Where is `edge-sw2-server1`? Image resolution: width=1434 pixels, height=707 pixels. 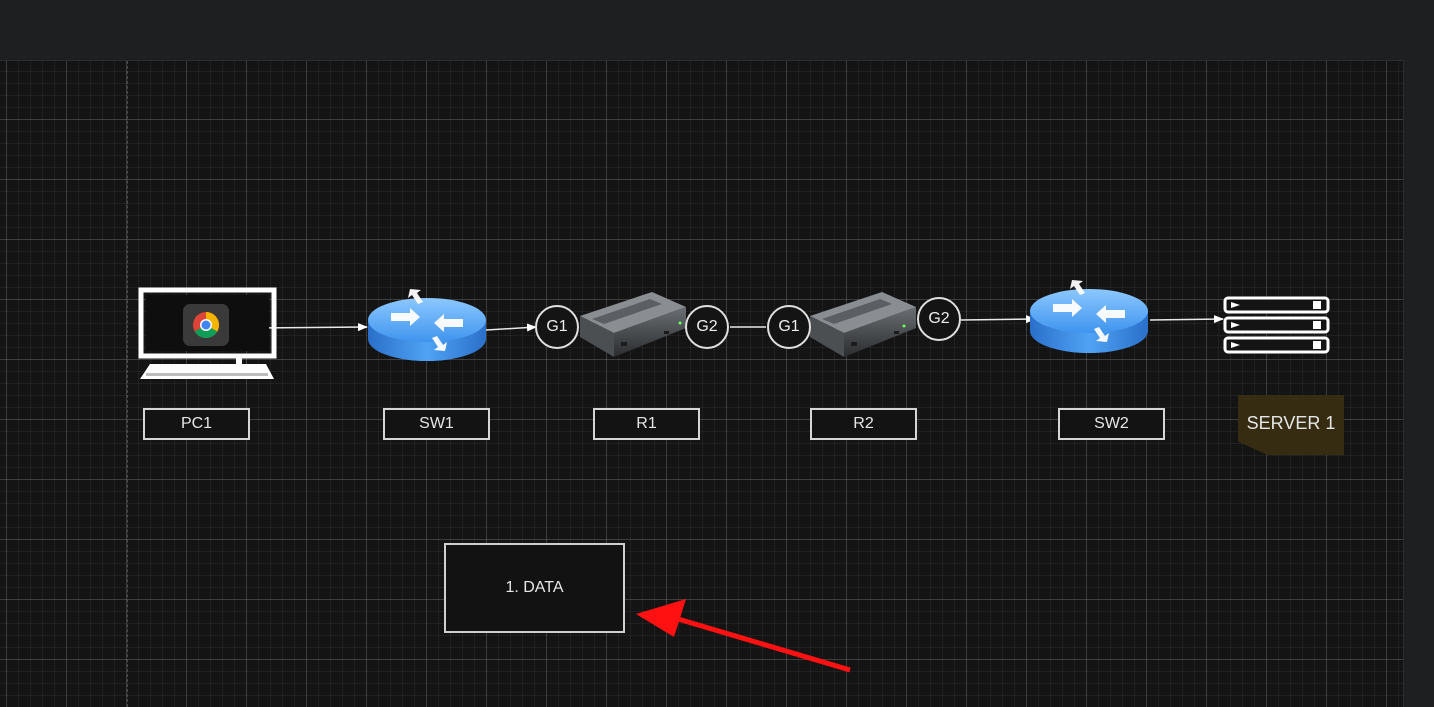
edge-sw2-server1 is located at coordinates (1186, 319).